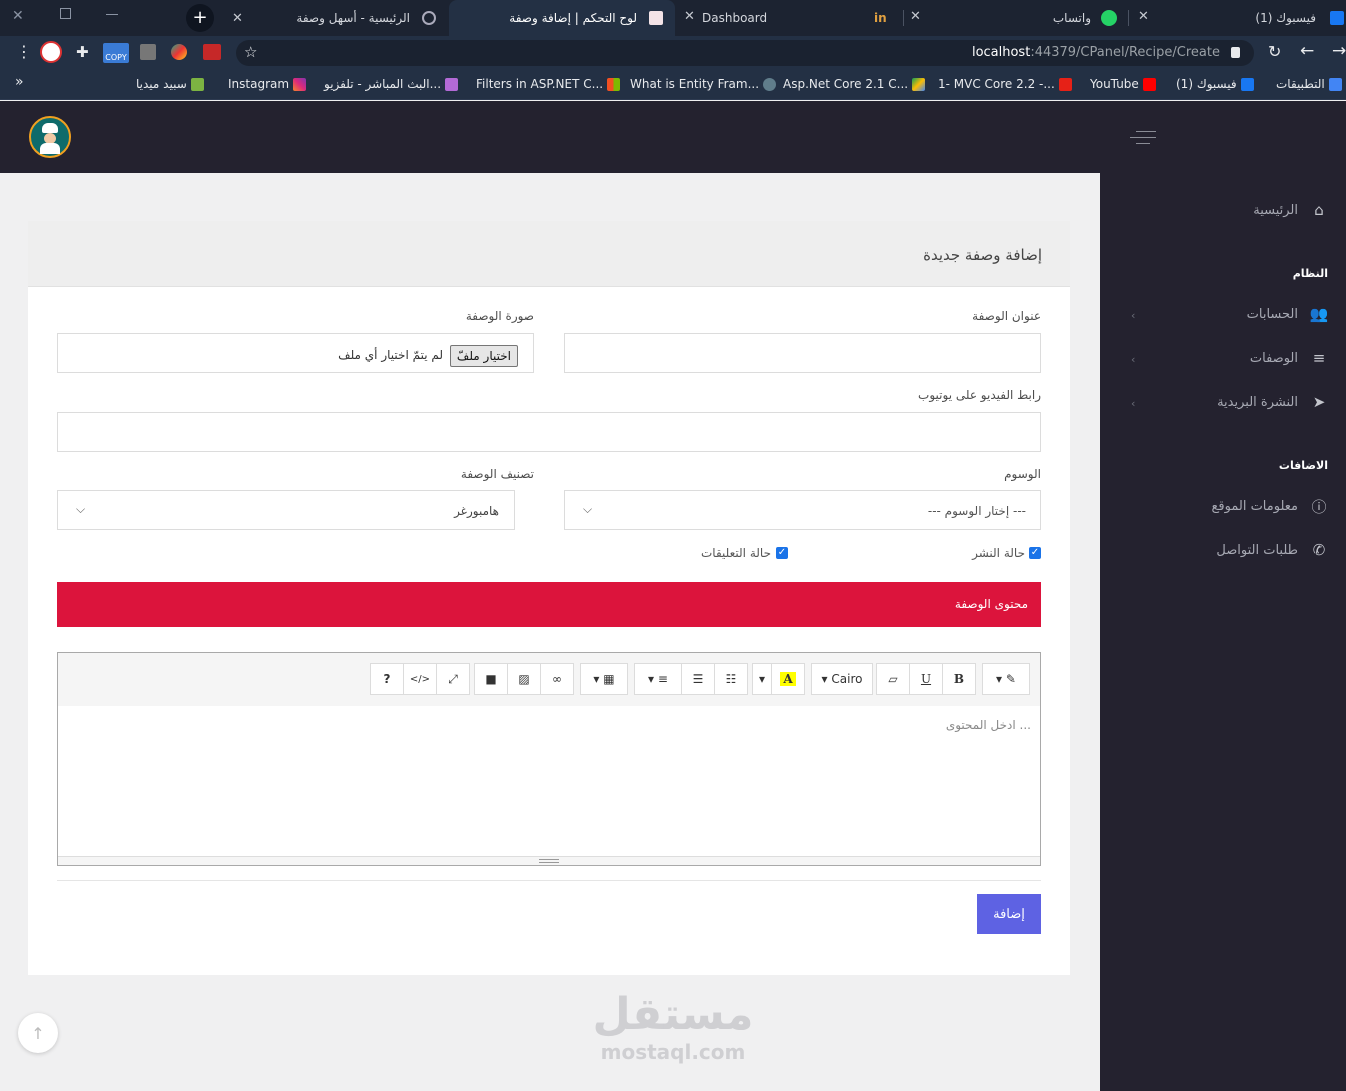 This screenshot has height=1091, width=1346. Describe the element at coordinates (893, 679) in the screenshot. I see `eraser-button: ▱` at that location.